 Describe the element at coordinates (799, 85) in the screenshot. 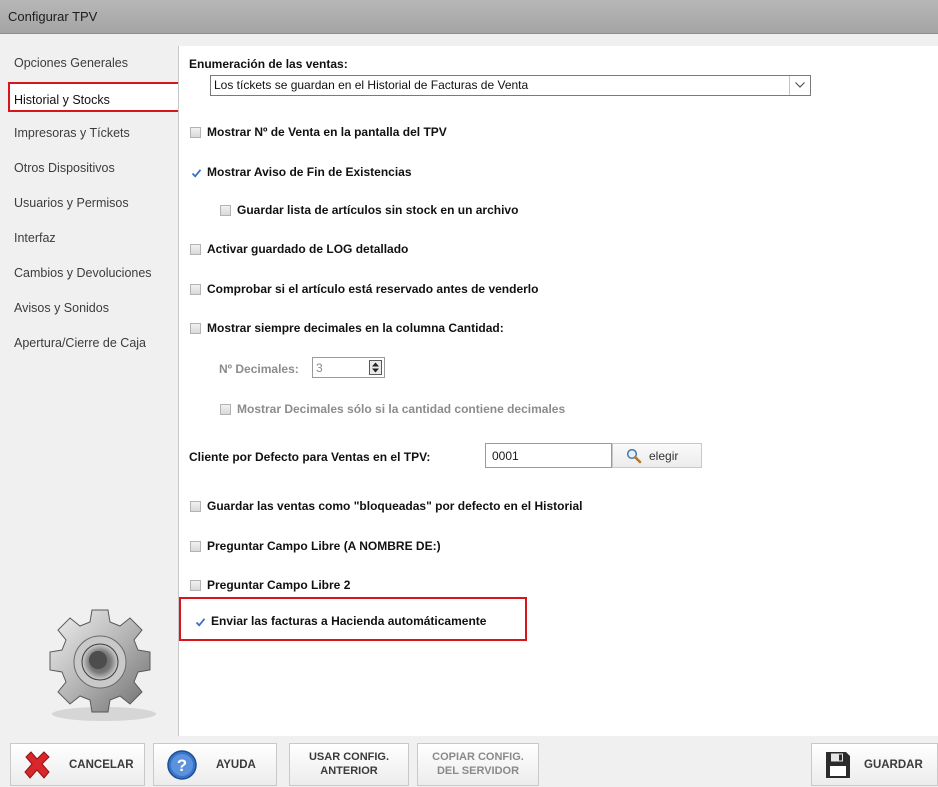

I see `chevron-down-icon` at that location.